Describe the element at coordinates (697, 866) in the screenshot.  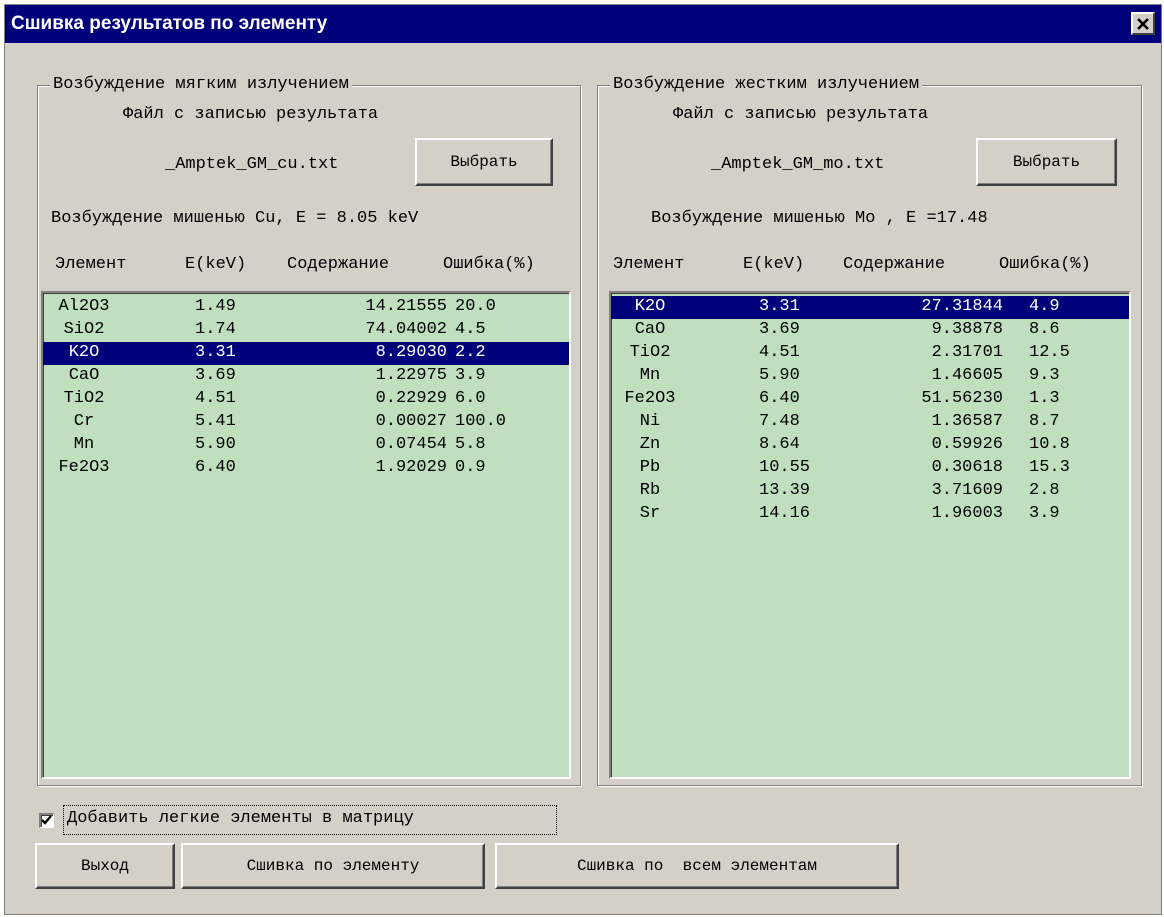
I see `merge-all-elements-button: Сшивка по всем элементам` at that location.